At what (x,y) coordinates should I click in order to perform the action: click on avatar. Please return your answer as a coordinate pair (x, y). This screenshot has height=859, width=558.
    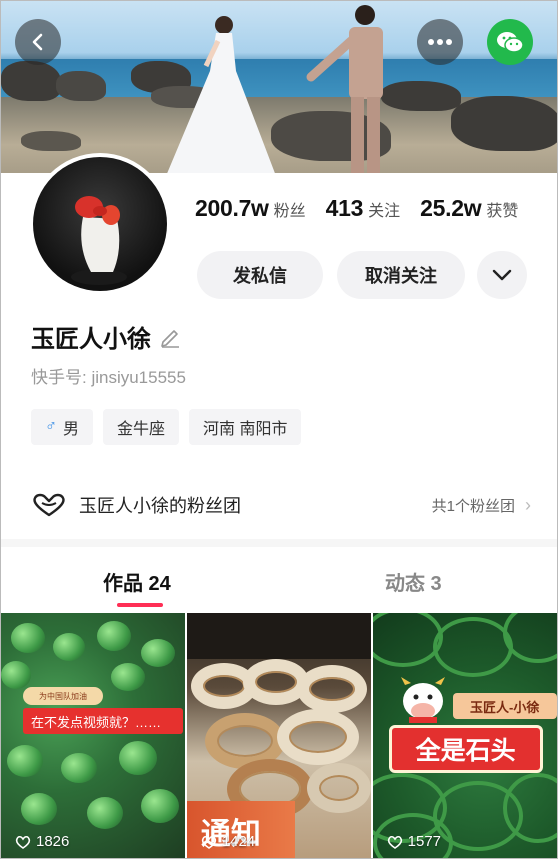
    Looking at the image, I should click on (100, 224).